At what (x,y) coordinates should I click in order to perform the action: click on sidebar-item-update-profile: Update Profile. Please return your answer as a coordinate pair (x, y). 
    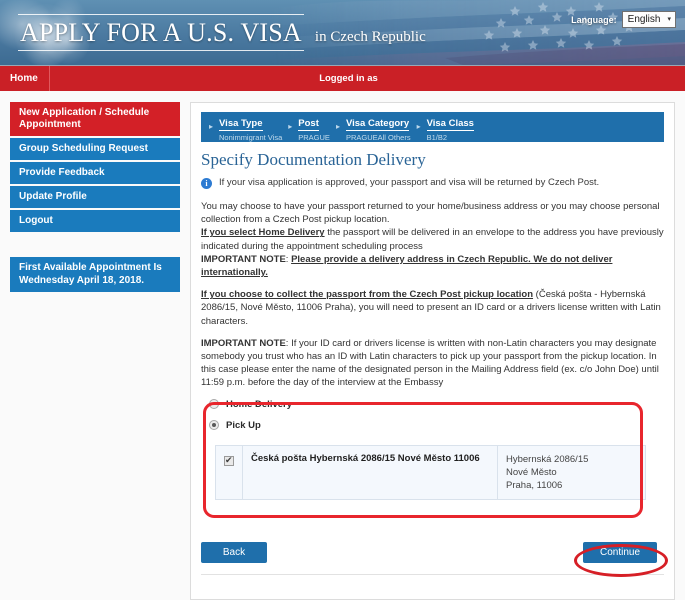
    Looking at the image, I should click on (95, 197).